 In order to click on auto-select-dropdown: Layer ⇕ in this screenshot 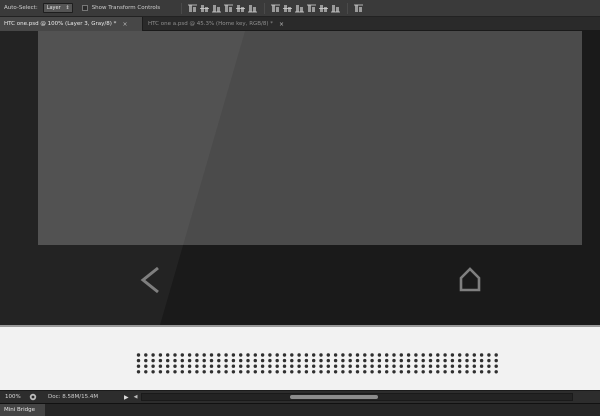, I will do `click(57, 8)`.